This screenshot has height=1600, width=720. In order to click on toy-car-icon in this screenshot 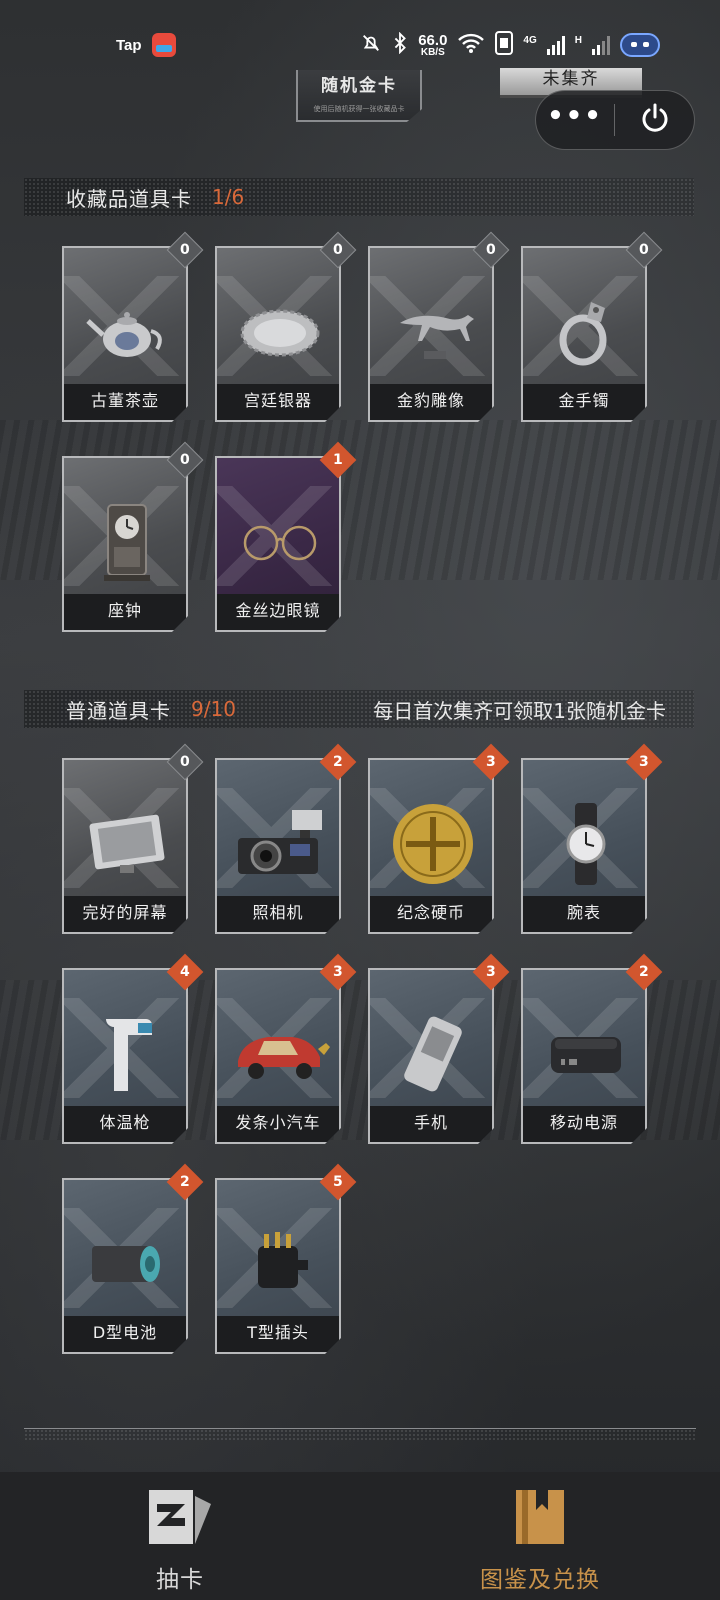, I will do `click(280, 1054)`.